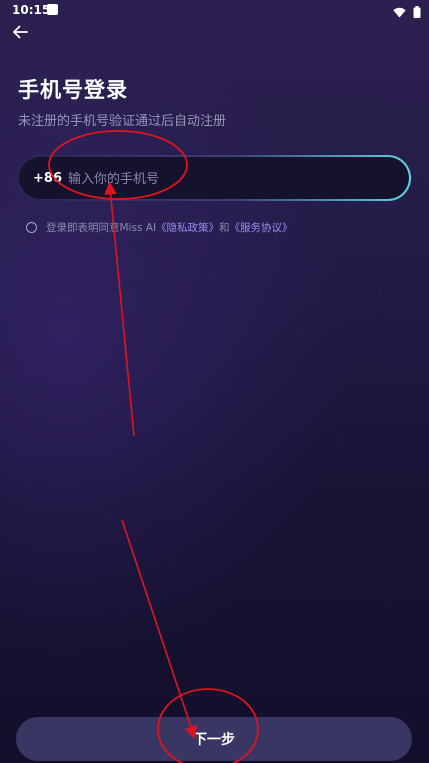  Describe the element at coordinates (399, 12) in the screenshot. I see `wifi-icon` at that location.